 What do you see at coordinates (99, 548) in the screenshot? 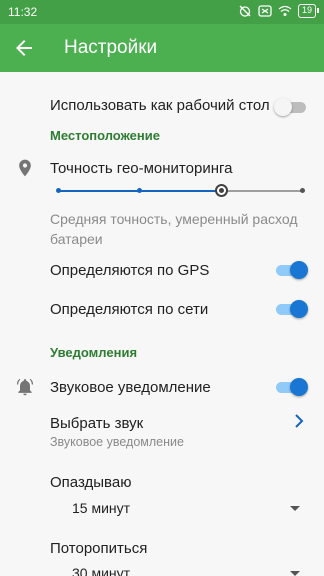
I see `hurry-label: Поторопиться` at bounding box center [99, 548].